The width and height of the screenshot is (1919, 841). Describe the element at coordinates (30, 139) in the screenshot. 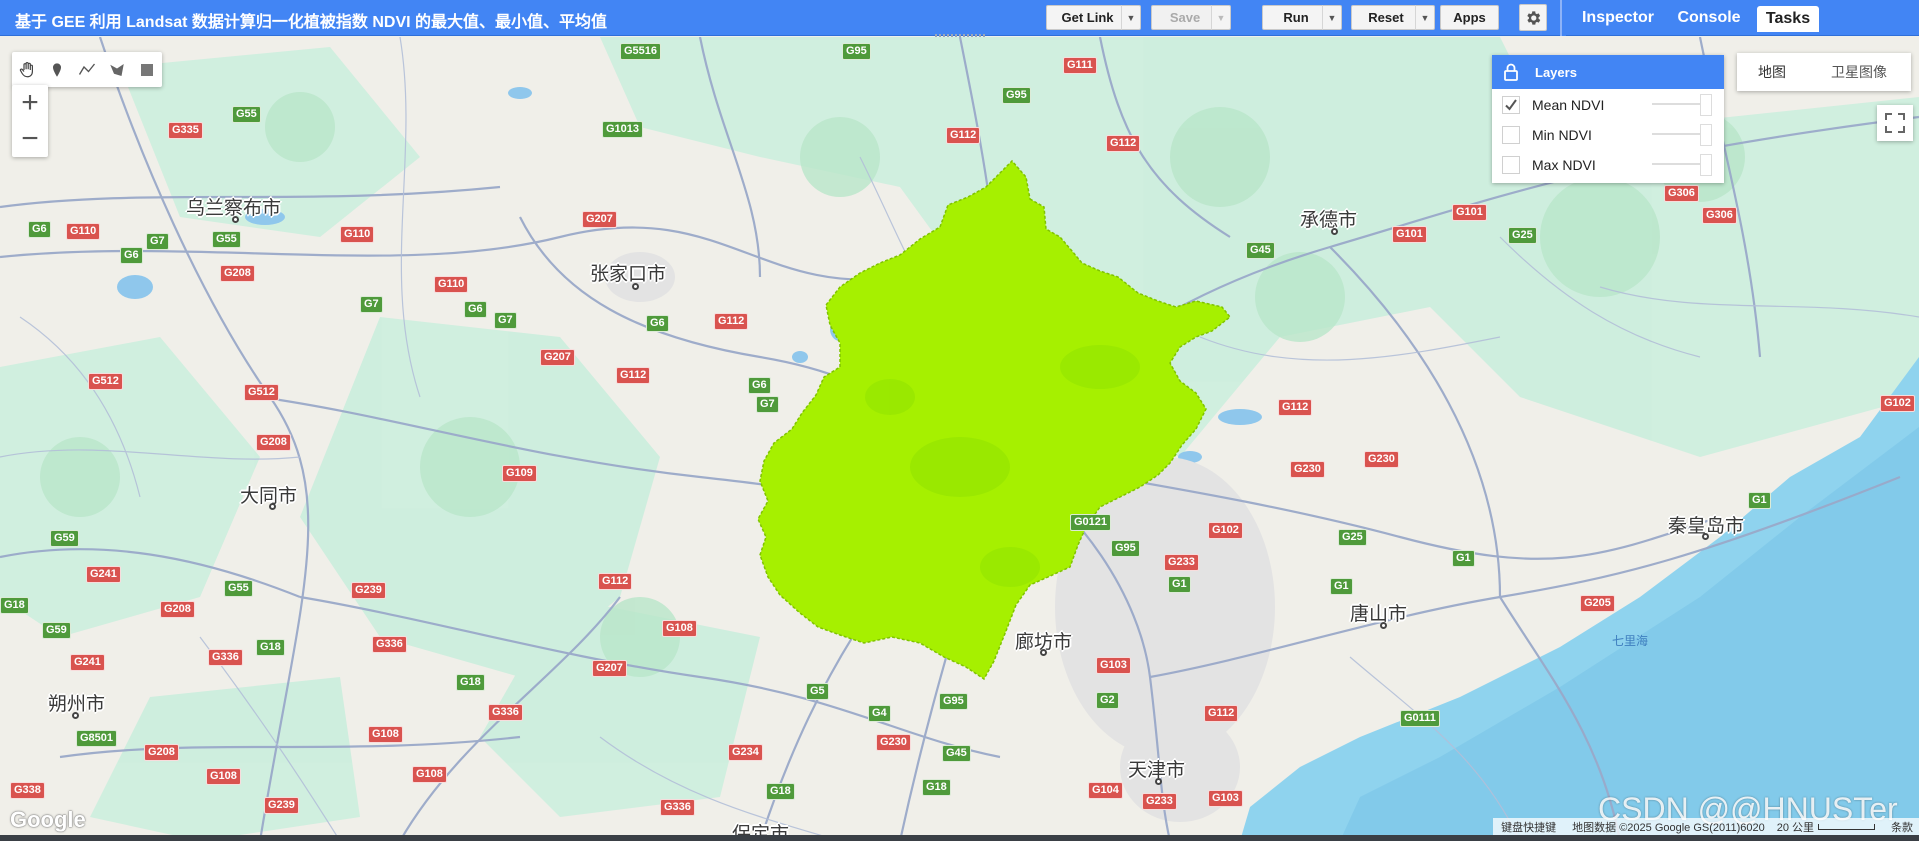

I see `zoom-out-icon: −` at that location.